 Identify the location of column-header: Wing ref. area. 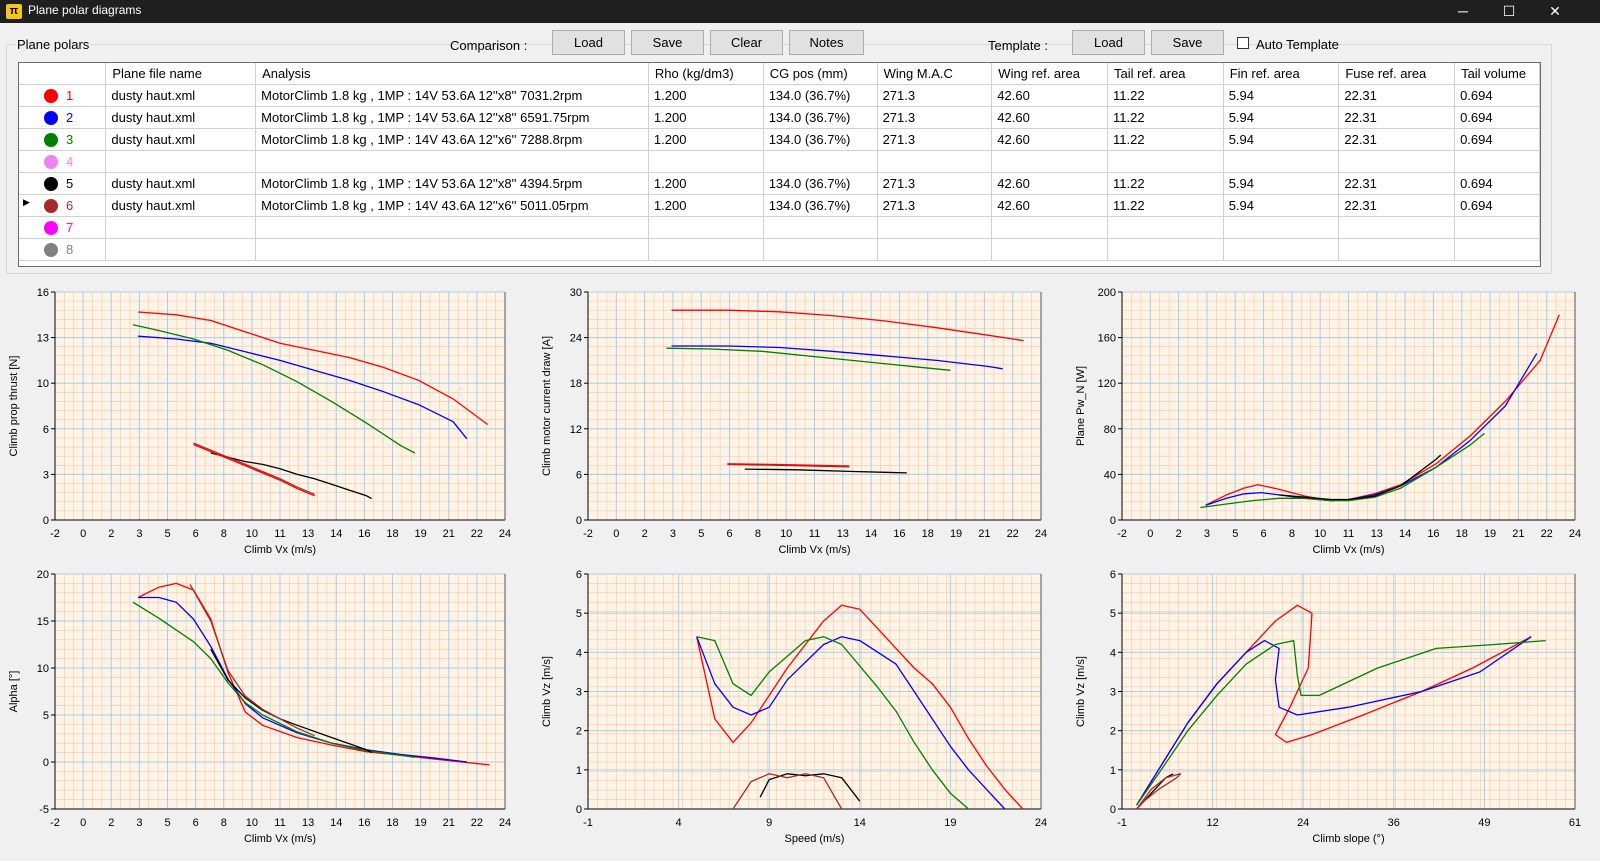
(1049, 74).